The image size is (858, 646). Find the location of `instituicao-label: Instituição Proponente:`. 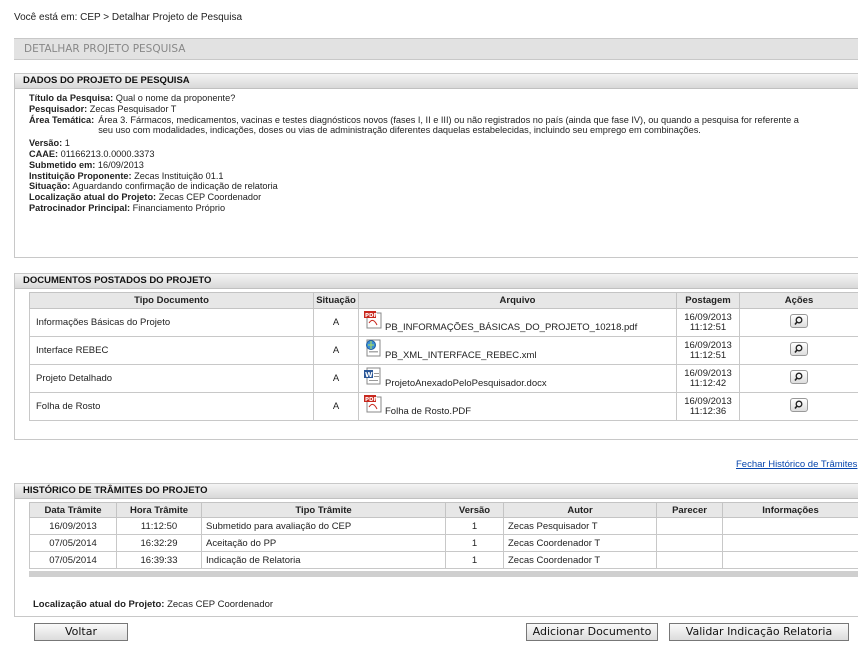

instituicao-label: Instituição Proponente: is located at coordinates (80, 175).